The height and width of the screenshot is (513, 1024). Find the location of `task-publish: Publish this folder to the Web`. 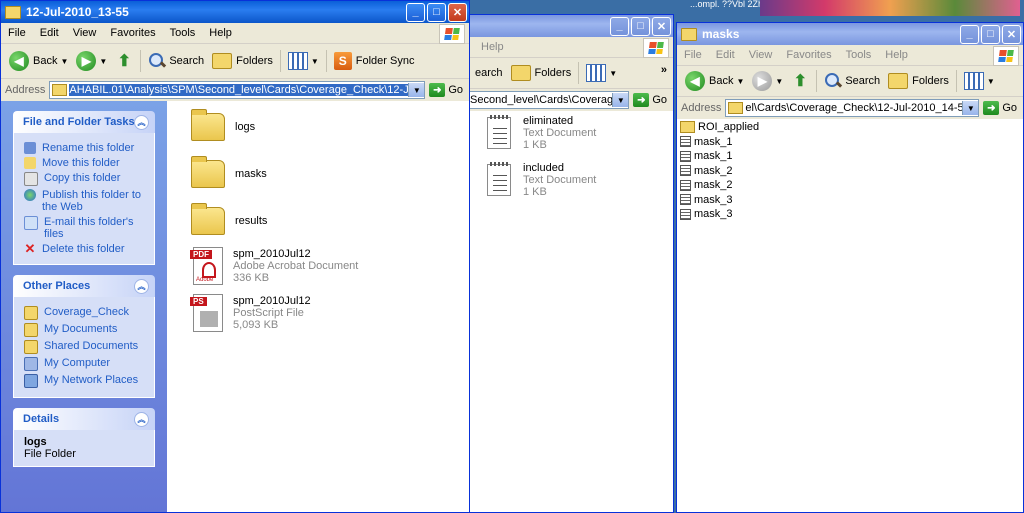

task-publish: Publish this folder to the Web is located at coordinates (86, 201).